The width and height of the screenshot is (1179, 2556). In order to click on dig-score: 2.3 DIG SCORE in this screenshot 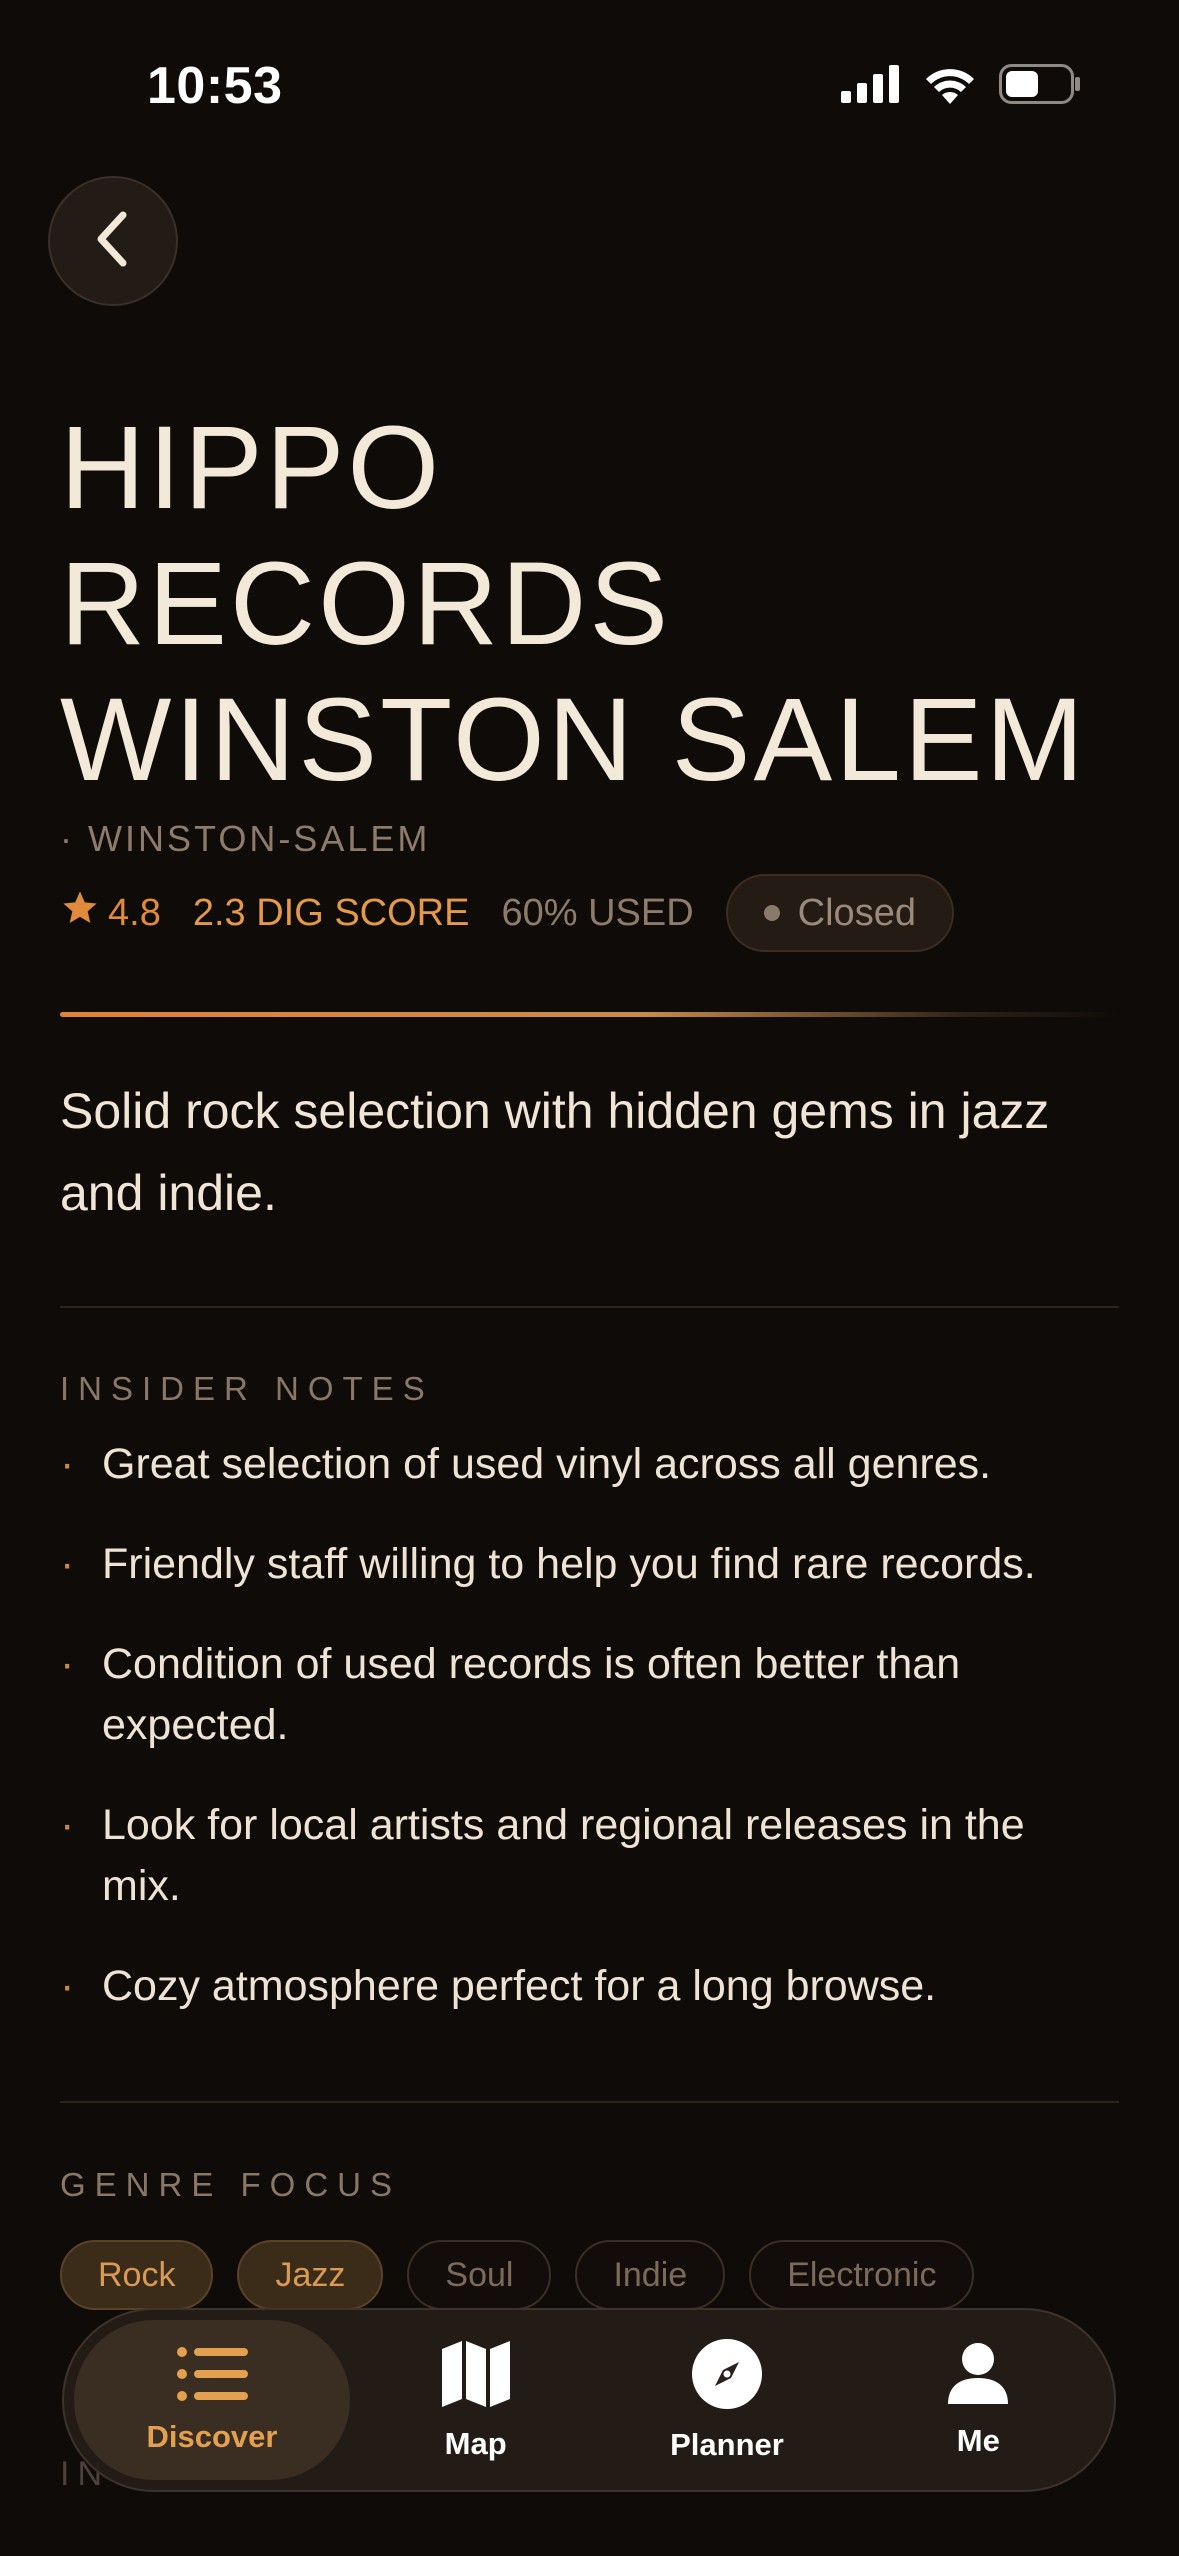, I will do `click(331, 912)`.